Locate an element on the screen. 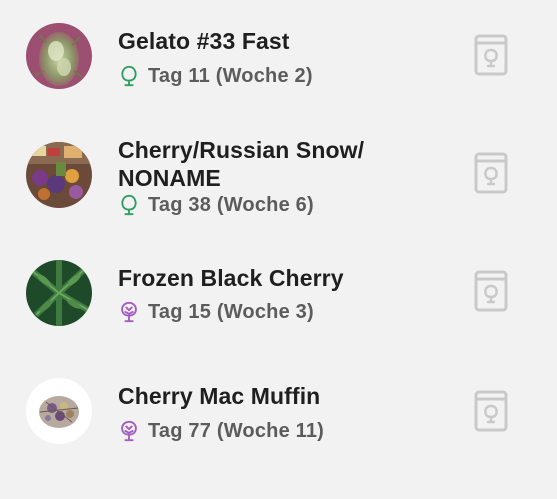 The height and width of the screenshot is (499, 557). grow-stage-text: Tag 11 (Woche 2) is located at coordinates (230, 75).